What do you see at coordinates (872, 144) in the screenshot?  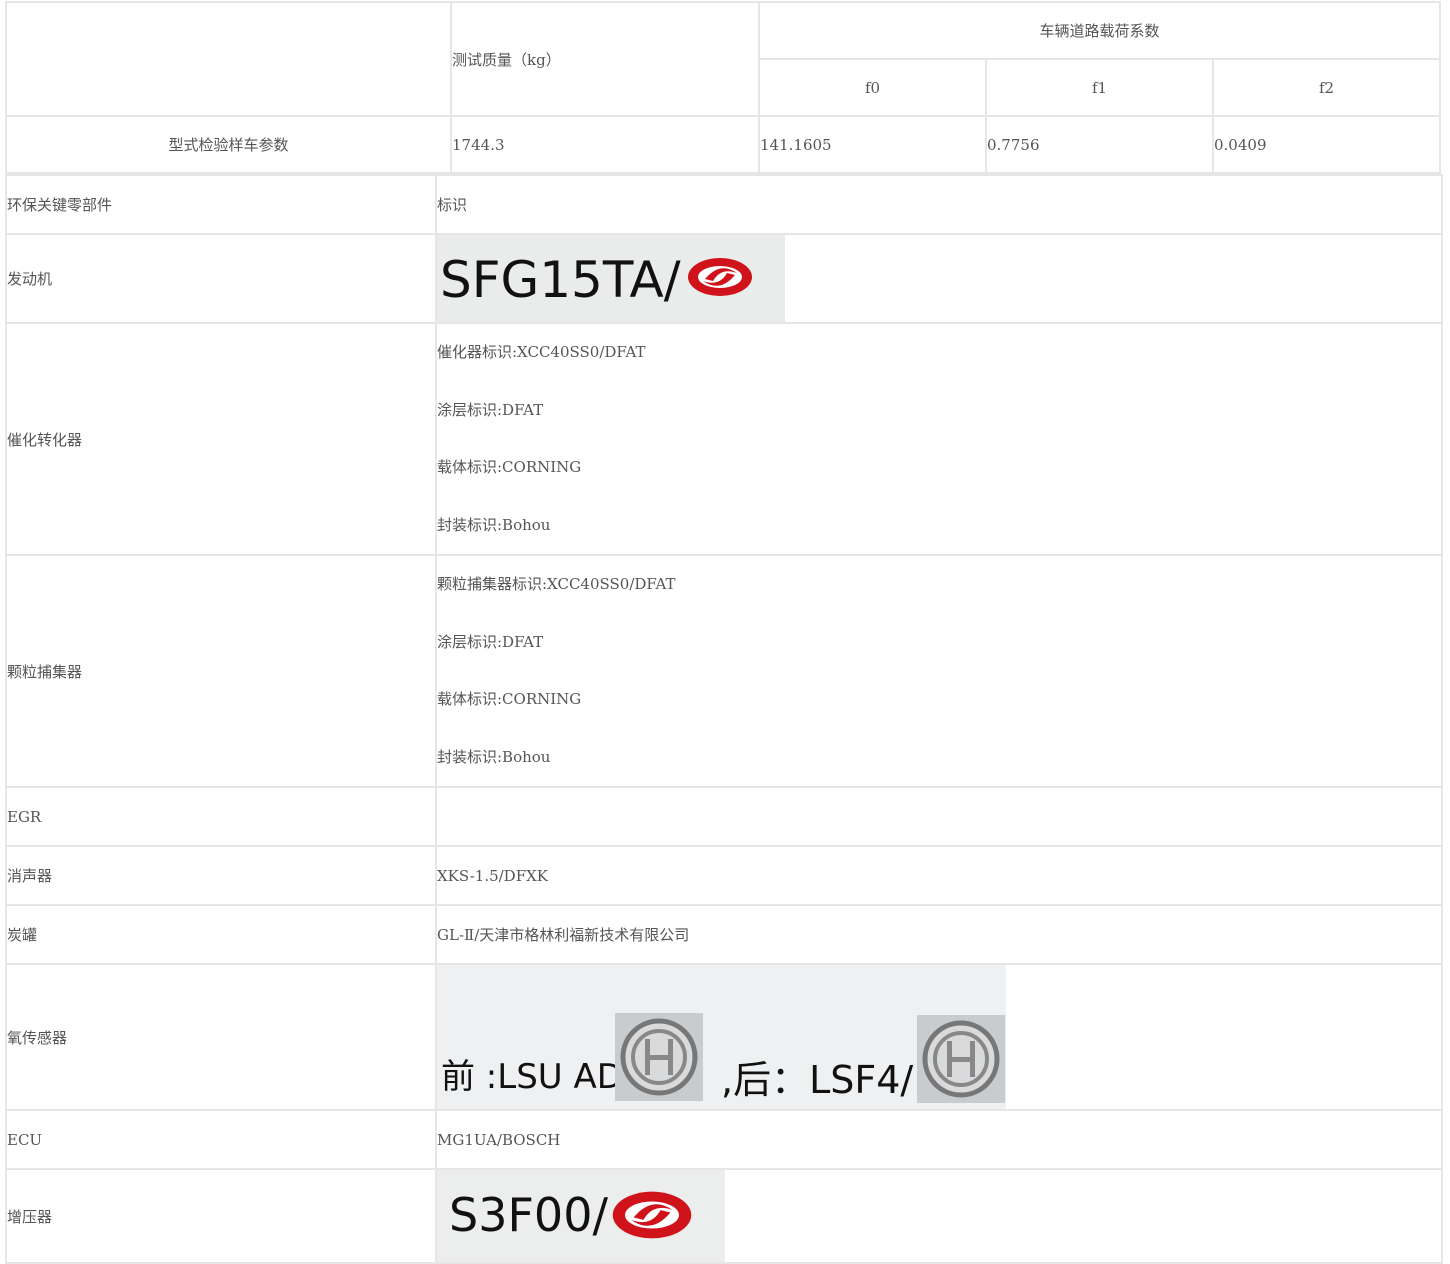 I see `f0-value: 141.1605` at bounding box center [872, 144].